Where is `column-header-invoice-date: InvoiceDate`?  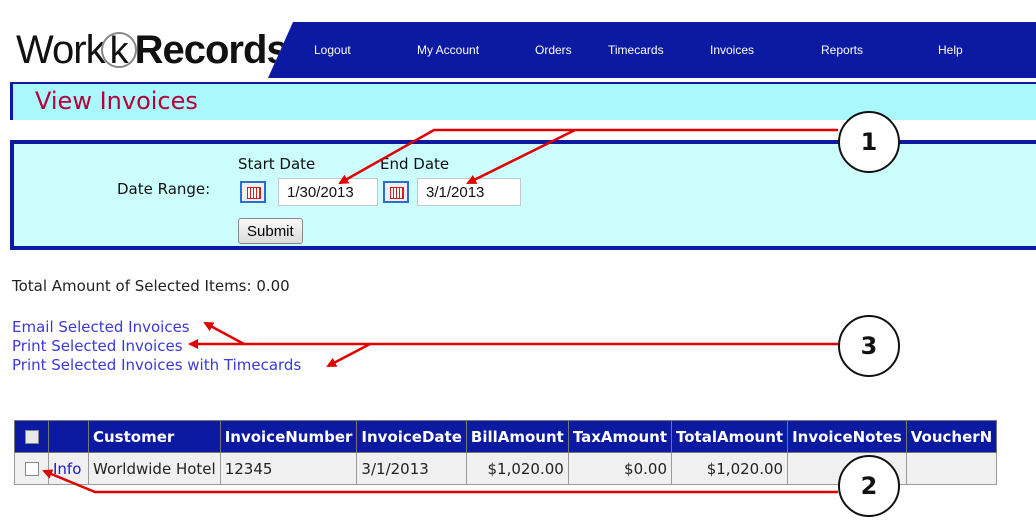 column-header-invoice-date: InvoiceDate is located at coordinates (411, 436).